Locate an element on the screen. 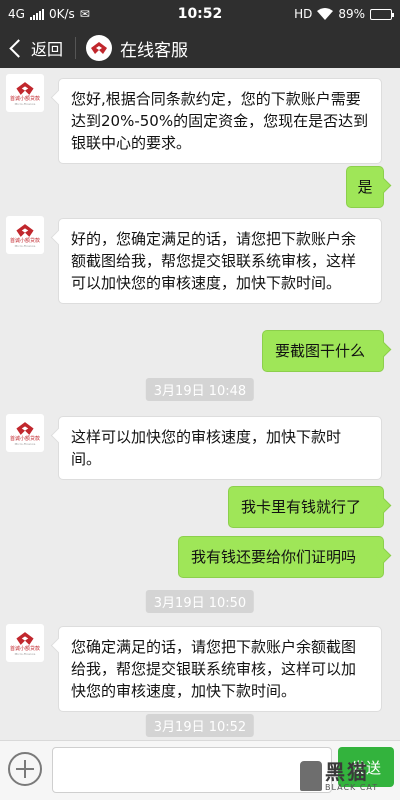 The height and width of the screenshot is (800, 400). status-right: HD 89% is located at coordinates (318, 14).